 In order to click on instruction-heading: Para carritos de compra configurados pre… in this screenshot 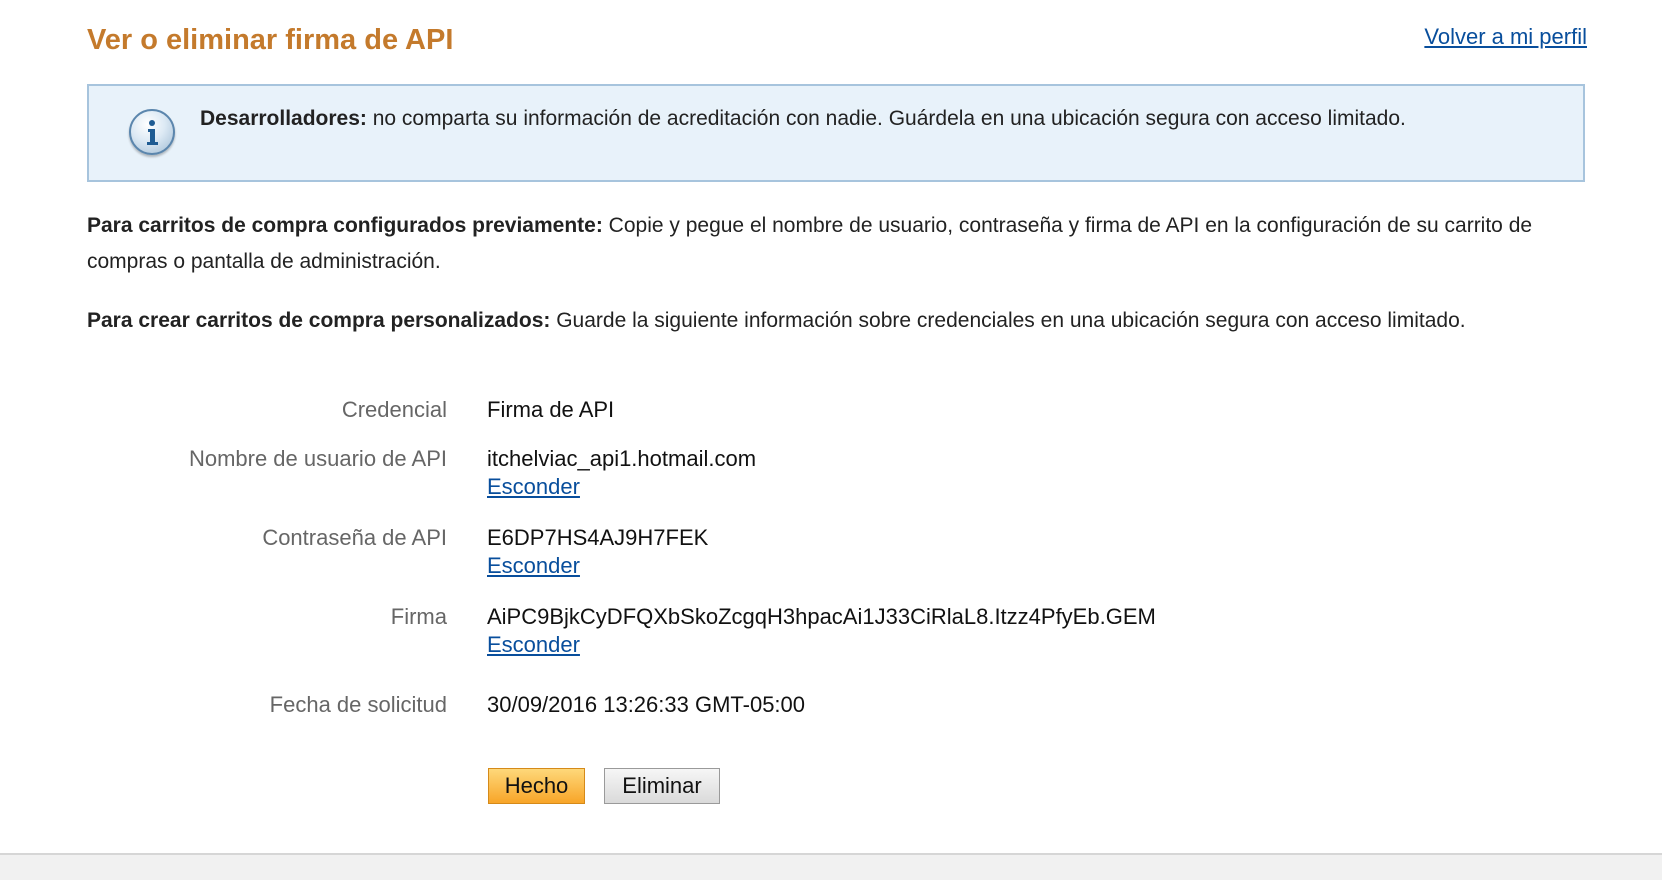, I will do `click(345, 225)`.